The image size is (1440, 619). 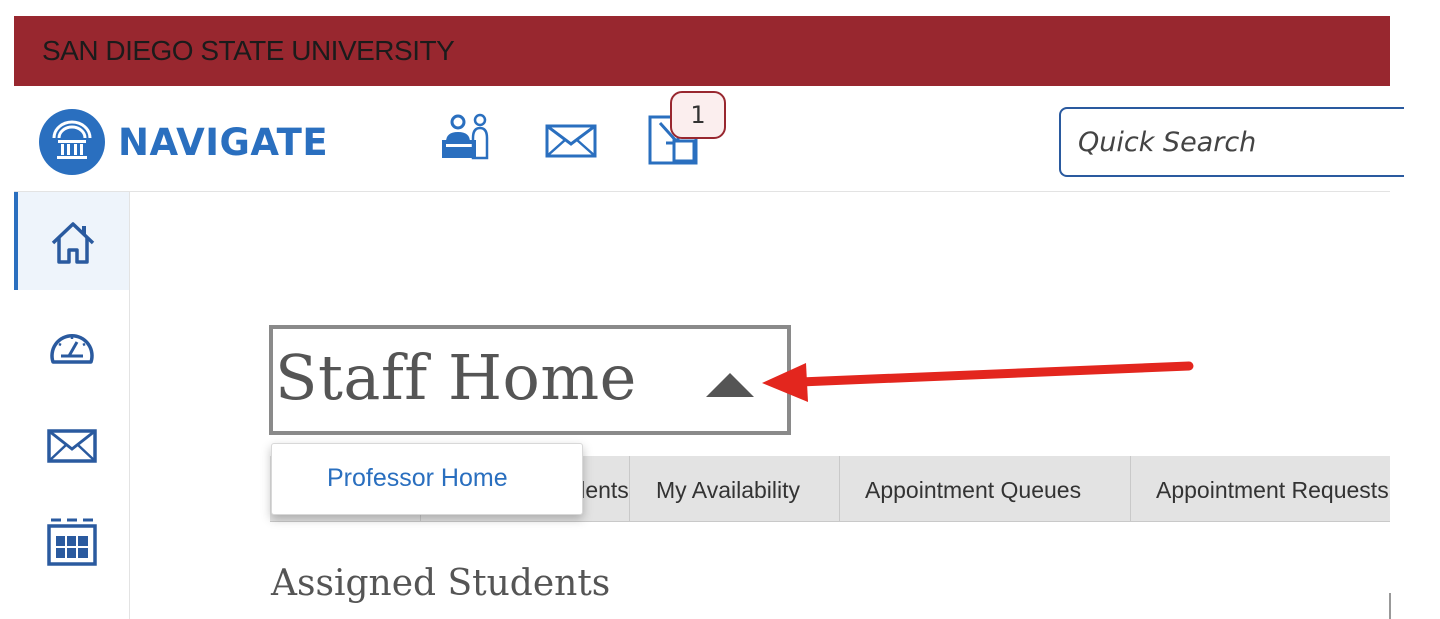 I want to click on annotation-arrow-shaft, so click(x=994, y=374).